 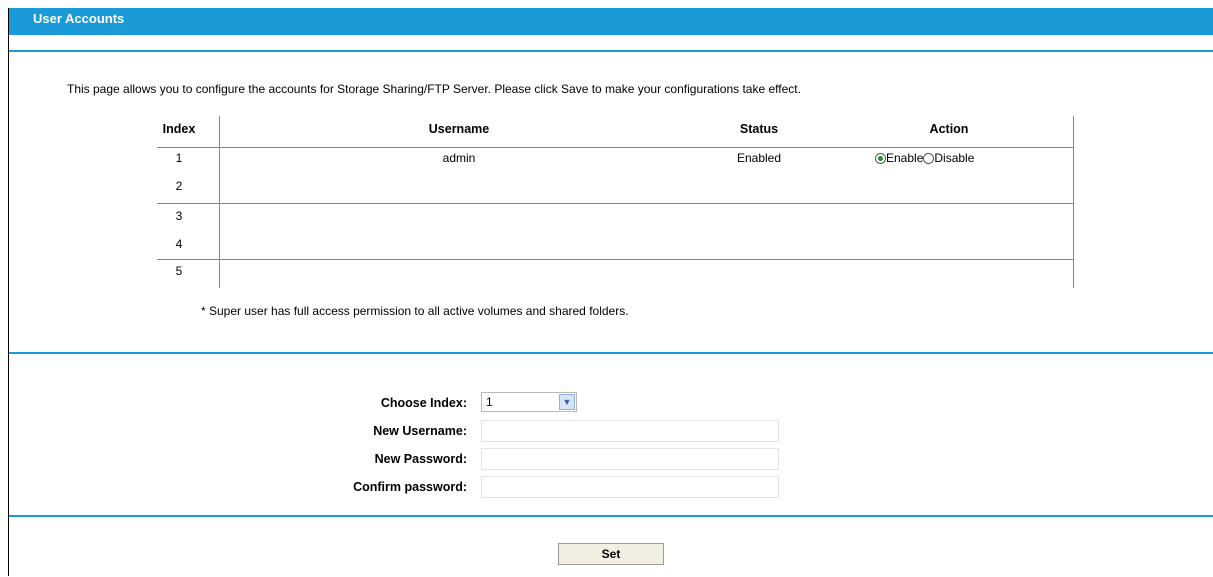 I want to click on header-username: Username, so click(x=459, y=129).